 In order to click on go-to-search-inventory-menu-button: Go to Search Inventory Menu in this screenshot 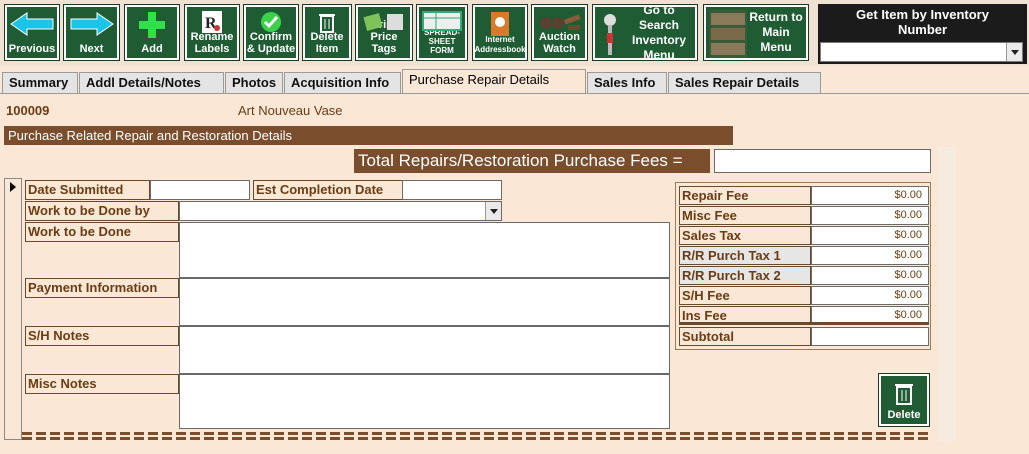, I will do `click(645, 32)`.